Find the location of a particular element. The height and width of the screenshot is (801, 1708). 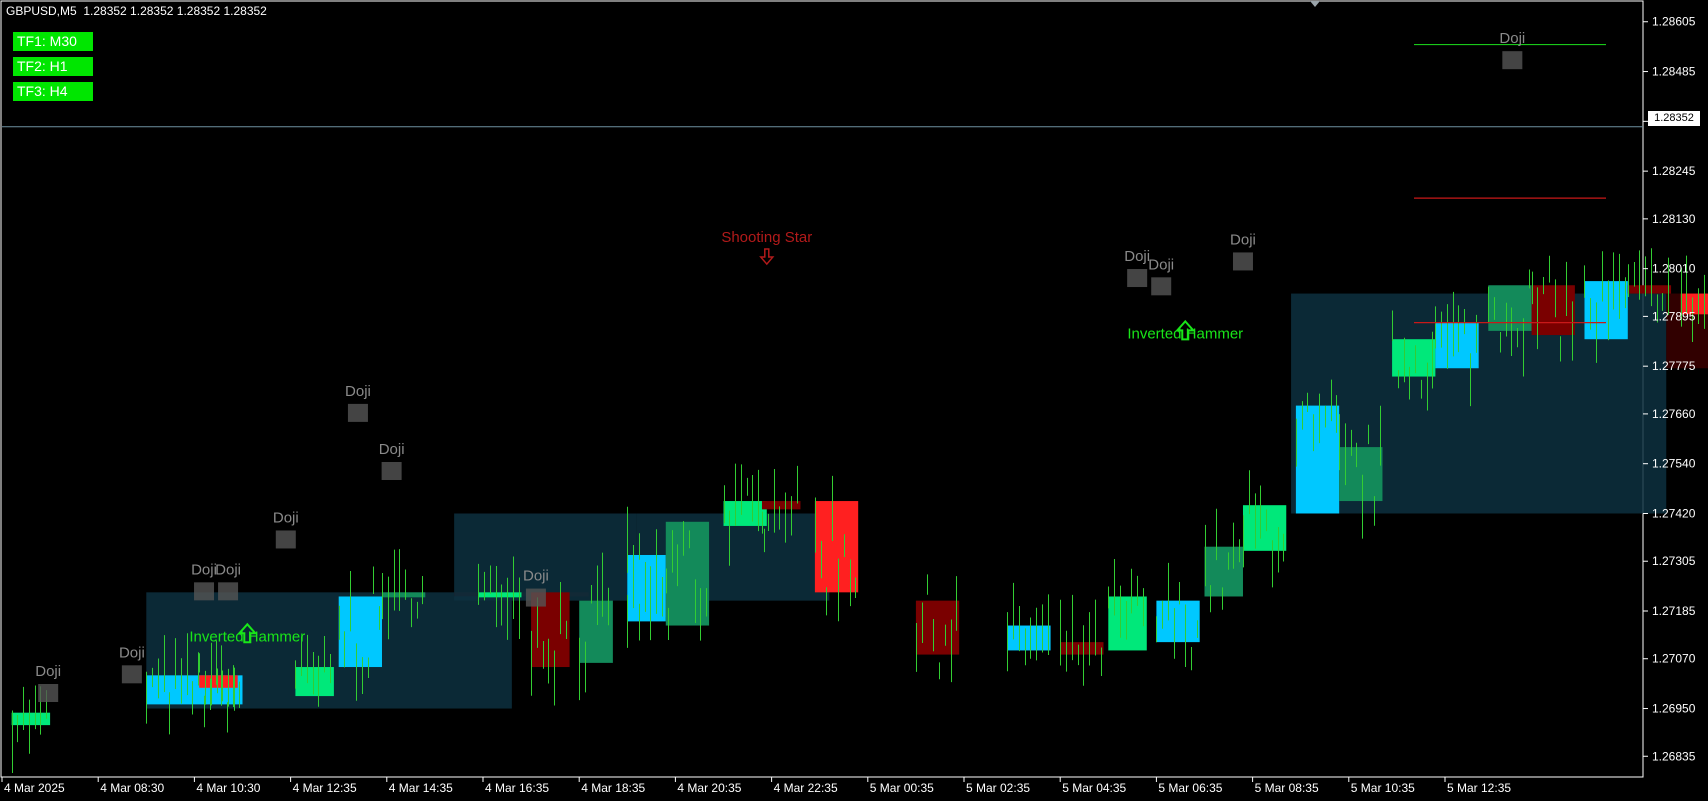

tf-badge-m30: TF1: M30 is located at coordinates (53, 41).